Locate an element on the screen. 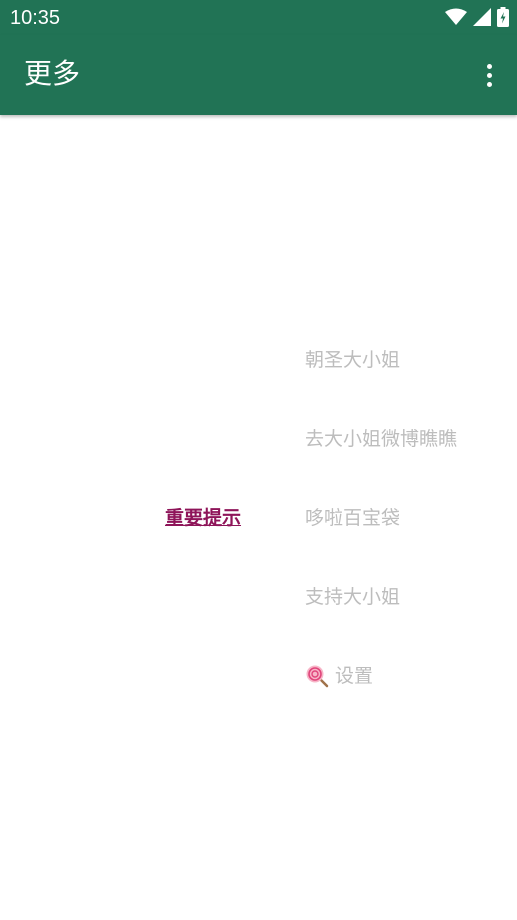 The height and width of the screenshot is (920, 517). menu-item-label: 去大小姐微博瞧瞧 is located at coordinates (381, 439).